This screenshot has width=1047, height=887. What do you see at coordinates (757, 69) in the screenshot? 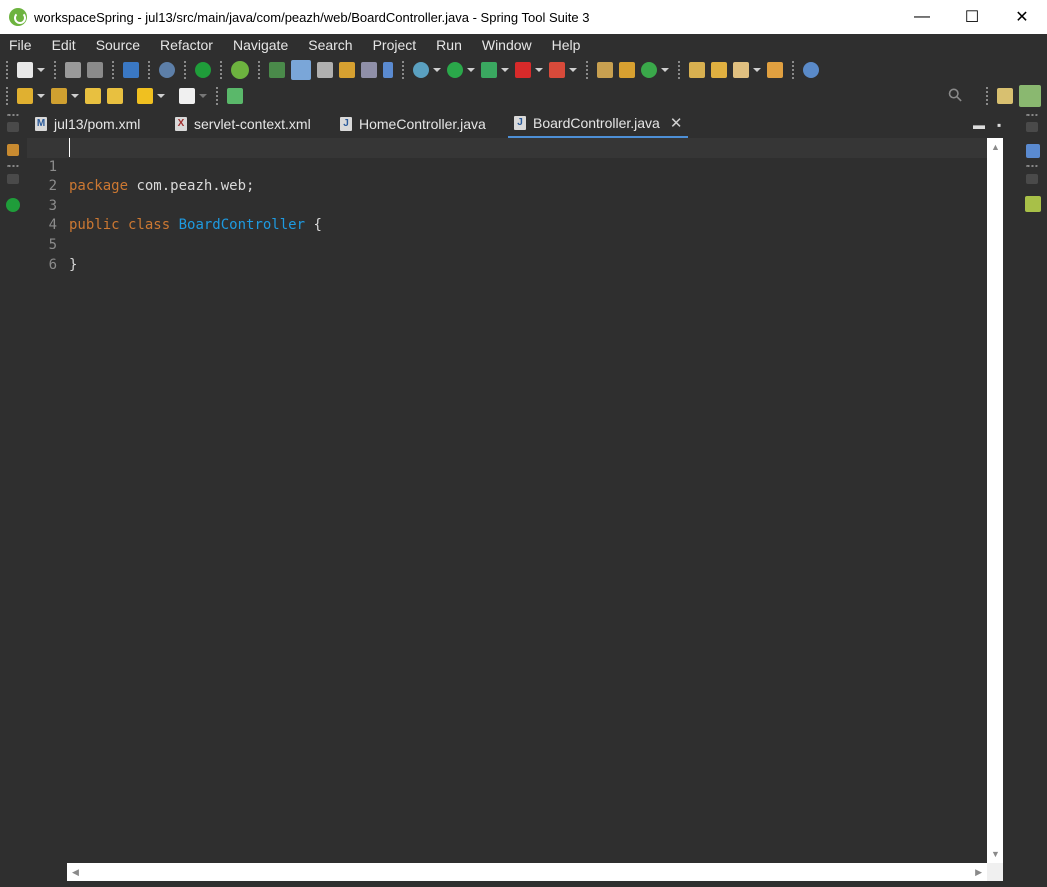
I see `search-tool-dropdown-icon` at bounding box center [757, 69].